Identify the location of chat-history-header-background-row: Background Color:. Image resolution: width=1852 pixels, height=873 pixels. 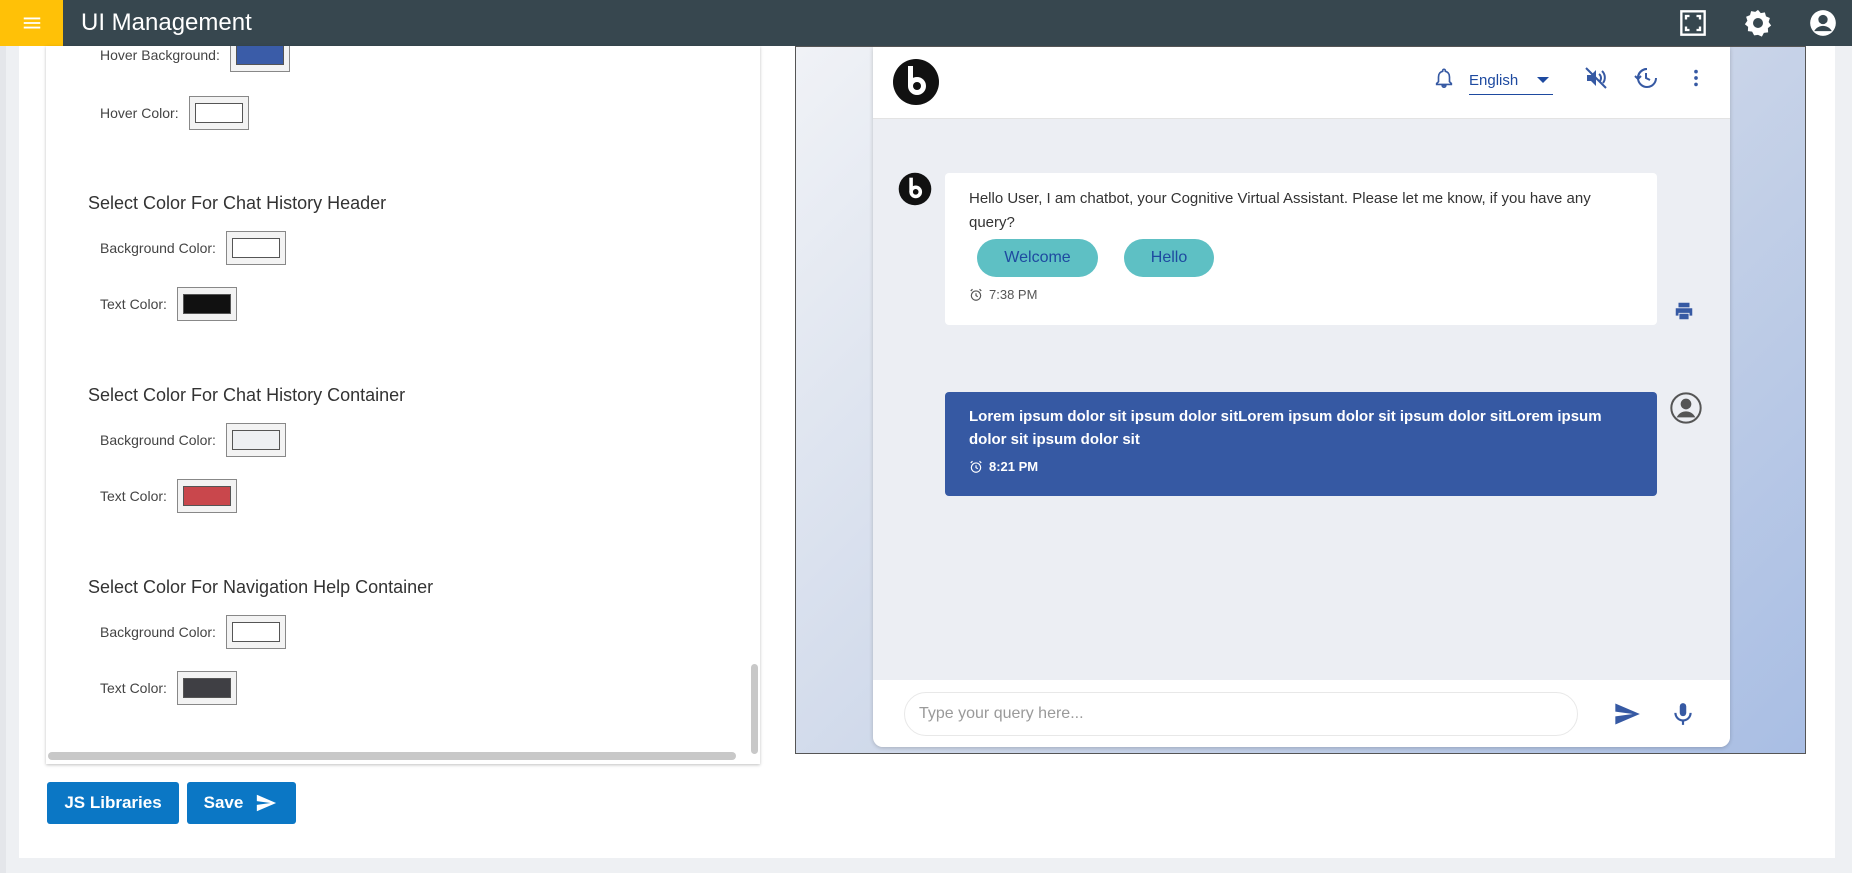
(193, 248).